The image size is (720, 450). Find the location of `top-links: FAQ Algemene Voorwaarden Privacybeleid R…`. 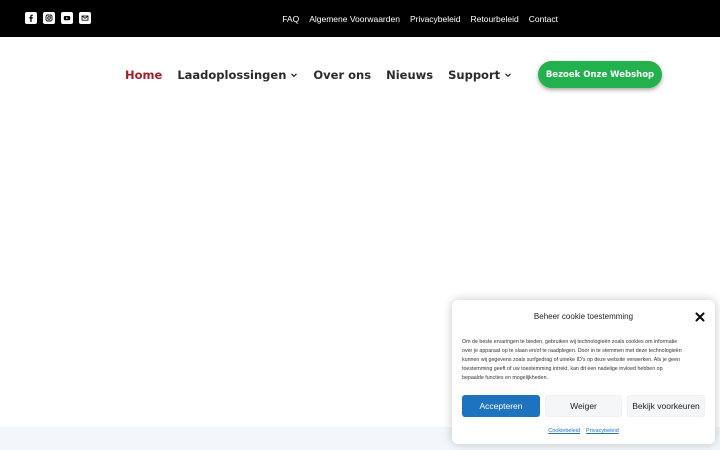

top-links: FAQ Algemene Voorwaarden Privacybeleid R… is located at coordinates (420, 18).